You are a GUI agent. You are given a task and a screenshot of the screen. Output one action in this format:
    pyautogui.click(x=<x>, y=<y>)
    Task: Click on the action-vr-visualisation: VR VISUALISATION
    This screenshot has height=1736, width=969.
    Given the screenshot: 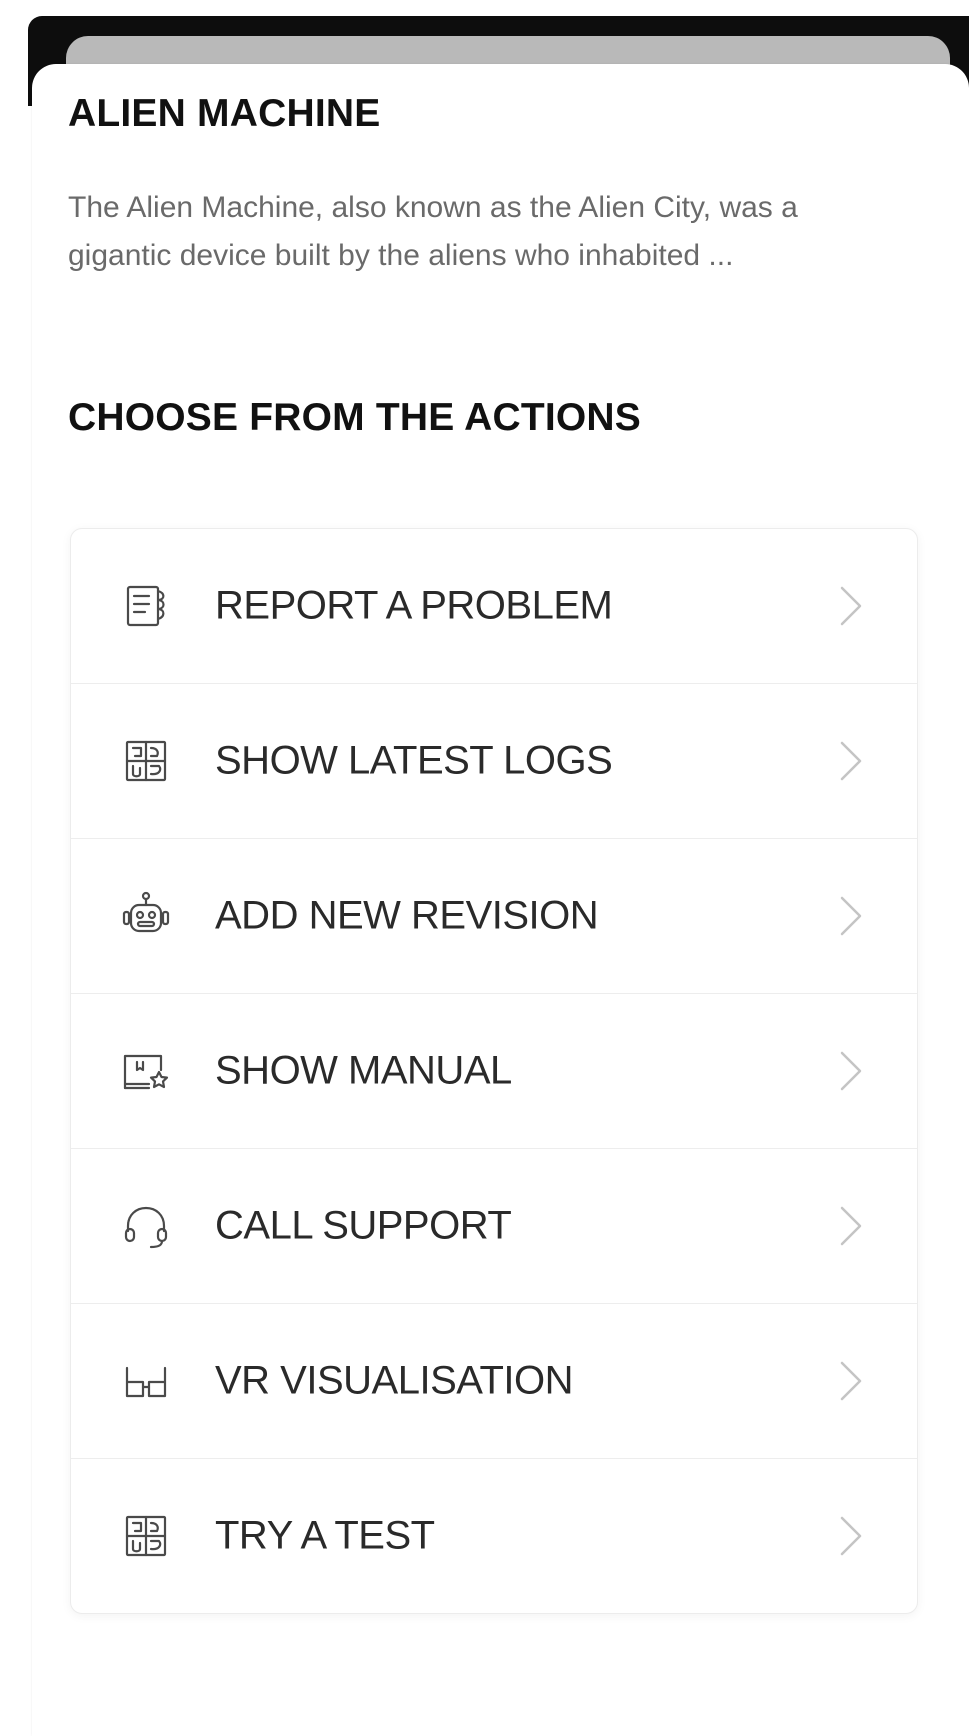 What is the action you would take?
    pyautogui.click(x=494, y=1381)
    